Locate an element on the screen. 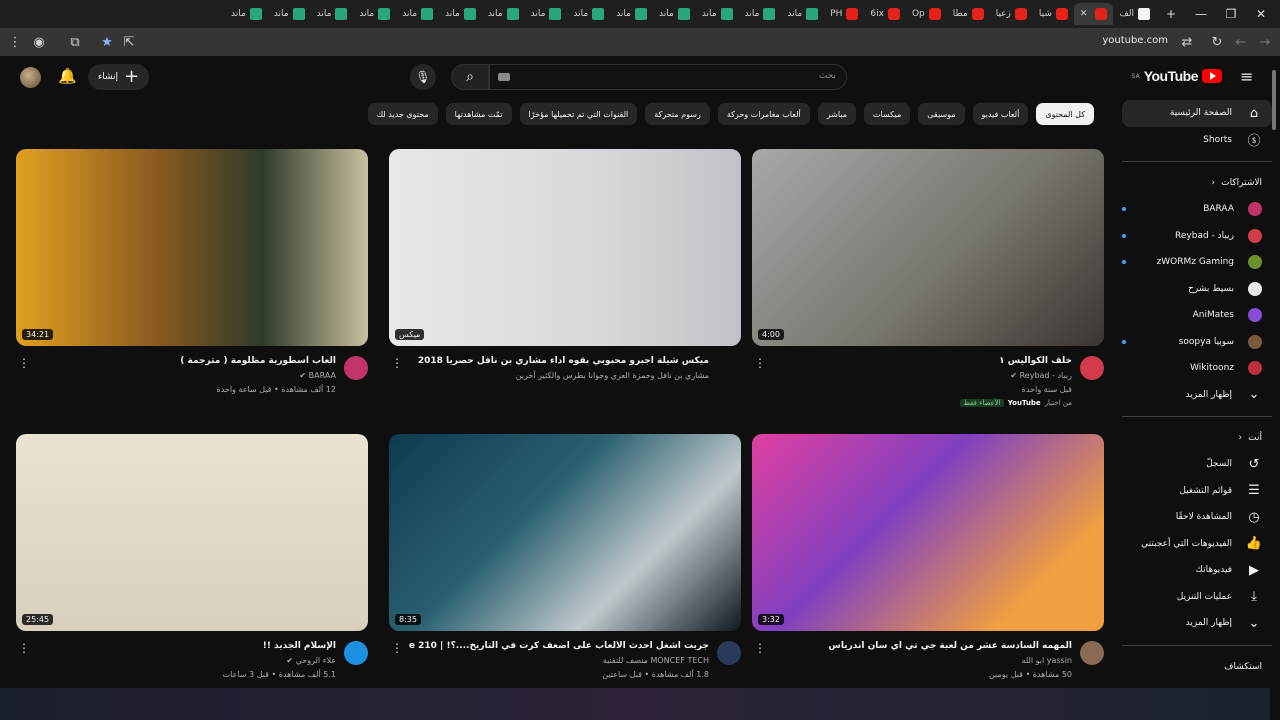 Image resolution: width=1280 pixels, height=720 pixels. filter-chip: تمّت مشاهدتها is located at coordinates (478, 114).